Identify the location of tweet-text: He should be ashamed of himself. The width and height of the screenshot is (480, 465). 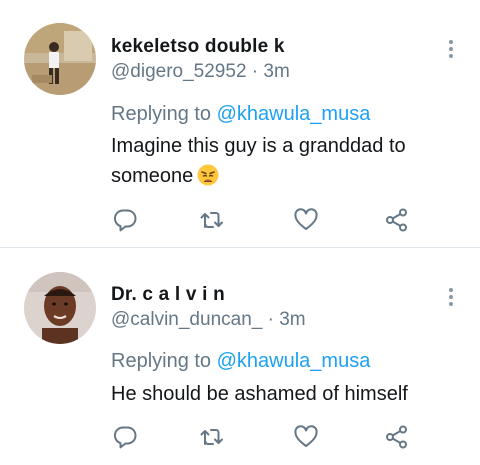
(286, 394).